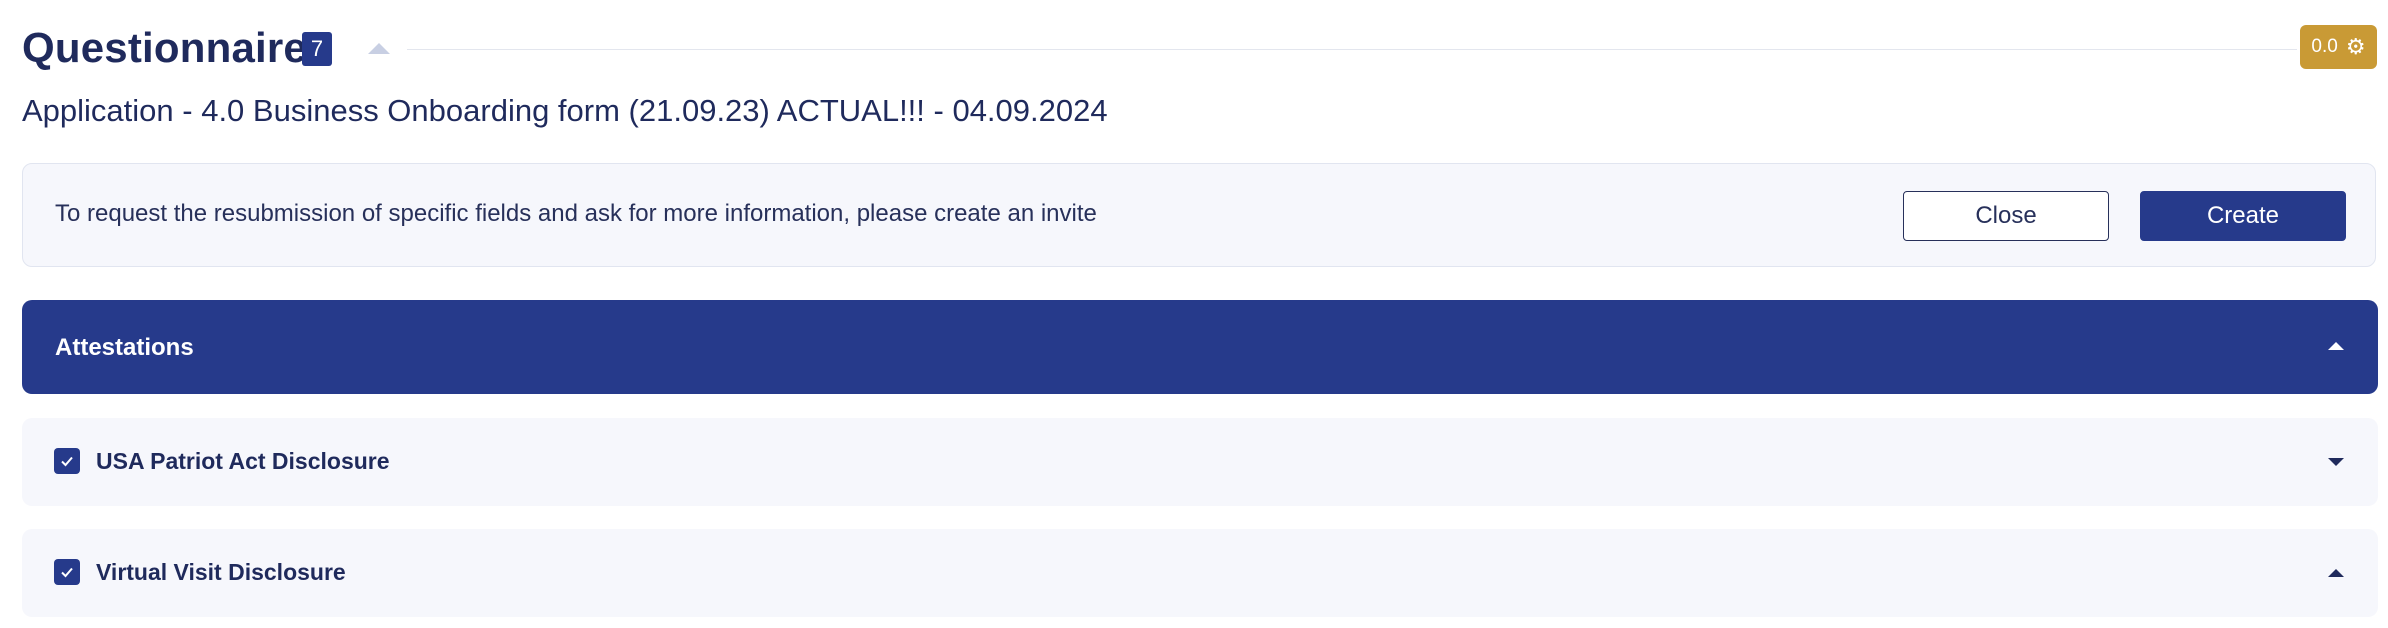  What do you see at coordinates (2336, 462) in the screenshot?
I see `chevron-down-icon` at bounding box center [2336, 462].